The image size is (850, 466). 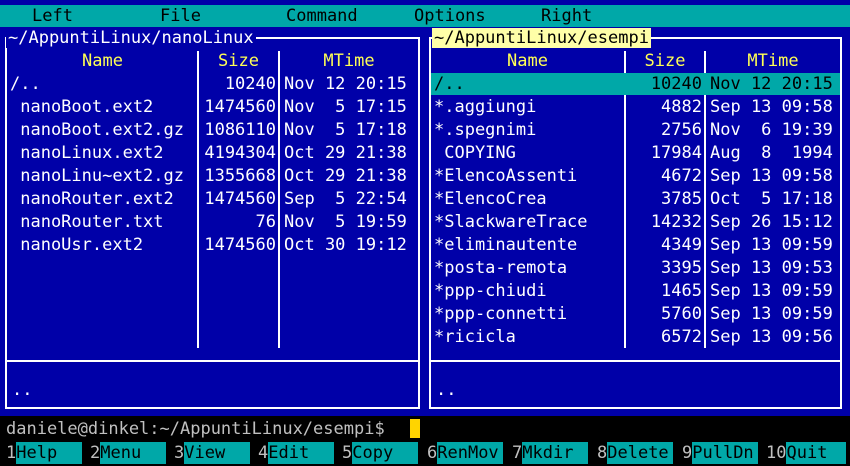 What do you see at coordinates (776, 453) in the screenshot?
I see `fkey-number: 10` at bounding box center [776, 453].